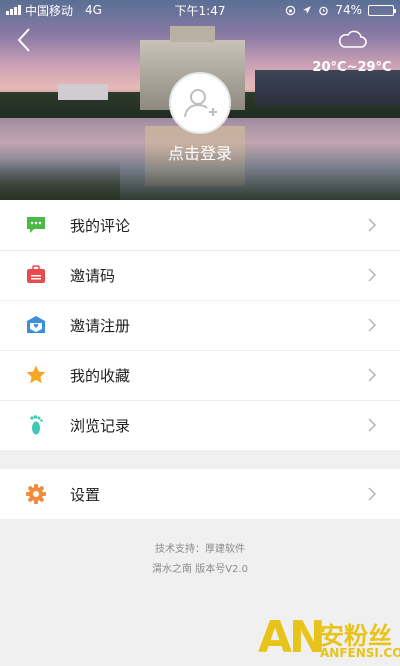 This screenshot has height=666, width=400. What do you see at coordinates (200, 549) in the screenshot?
I see `tech-support-text: 技术支持：厚建软件` at bounding box center [200, 549].